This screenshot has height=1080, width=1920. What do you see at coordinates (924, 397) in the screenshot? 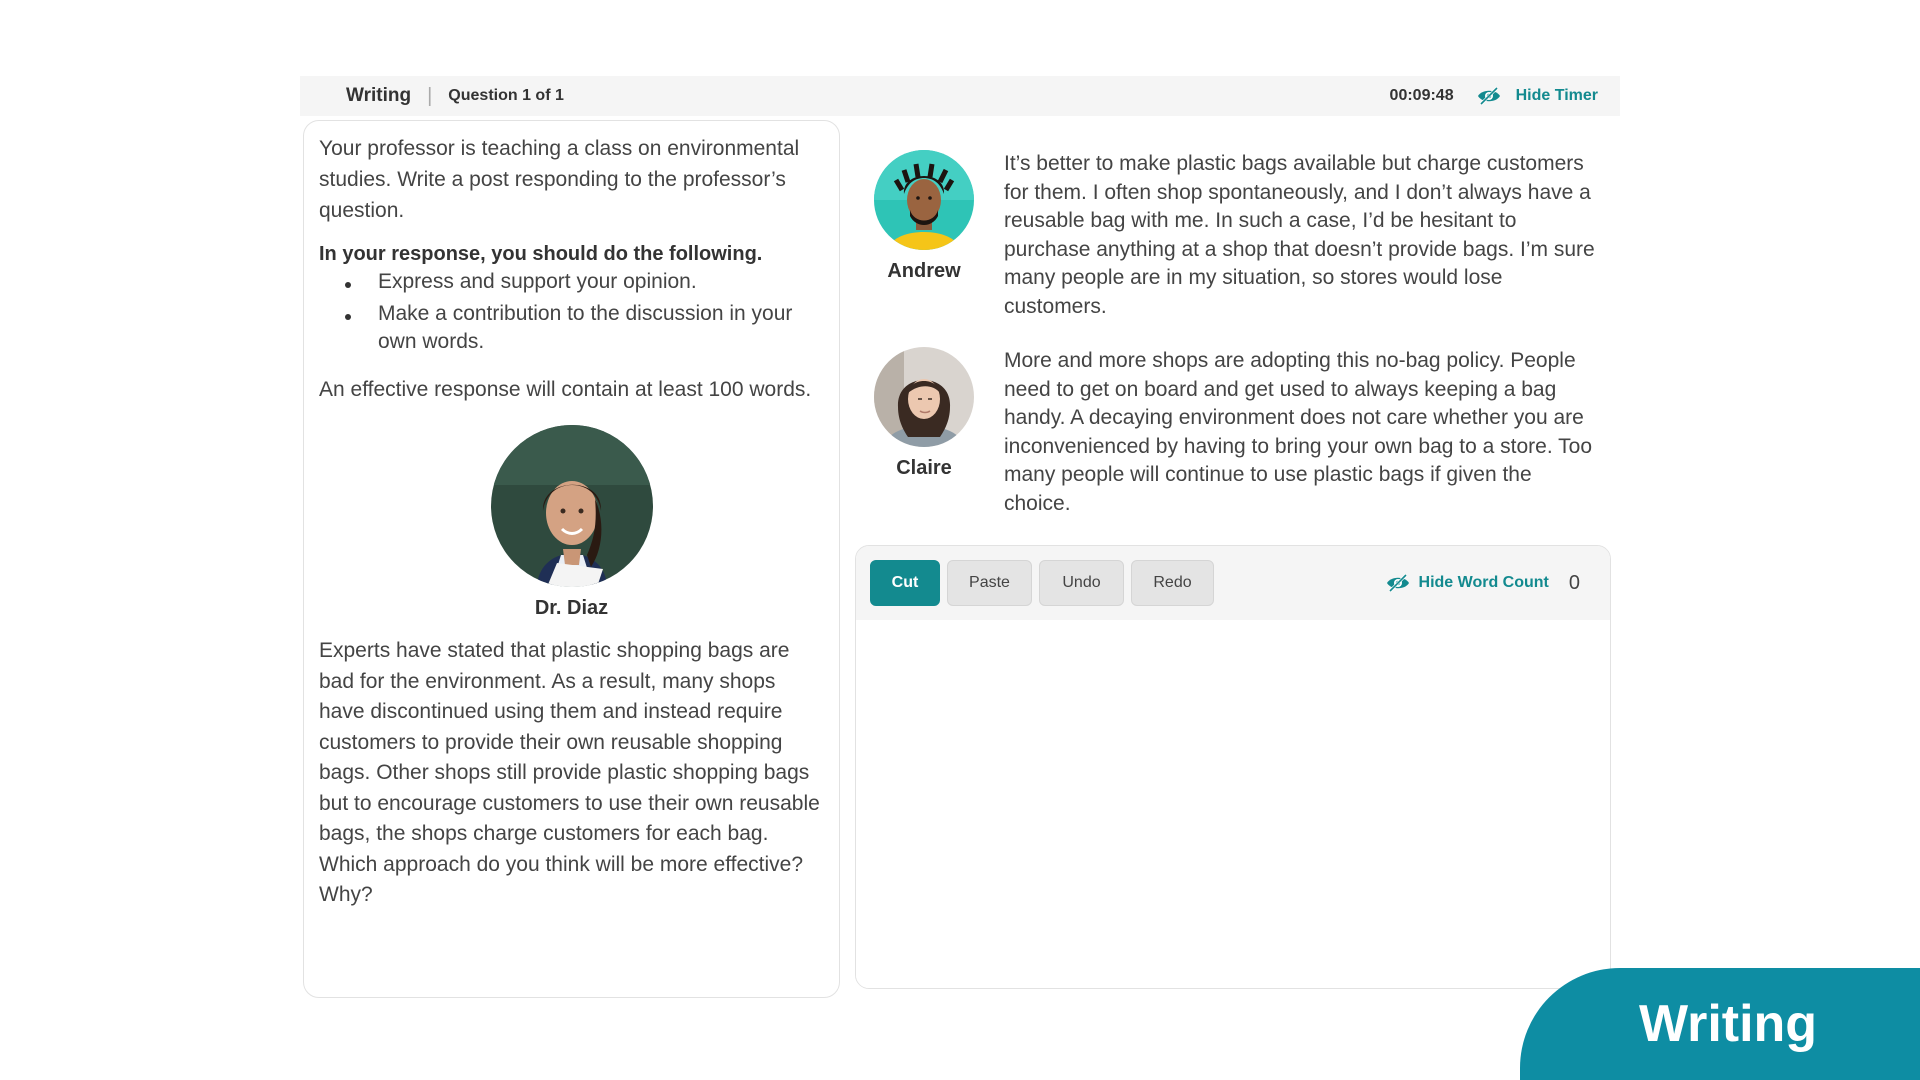
I see `claire-avatar` at bounding box center [924, 397].